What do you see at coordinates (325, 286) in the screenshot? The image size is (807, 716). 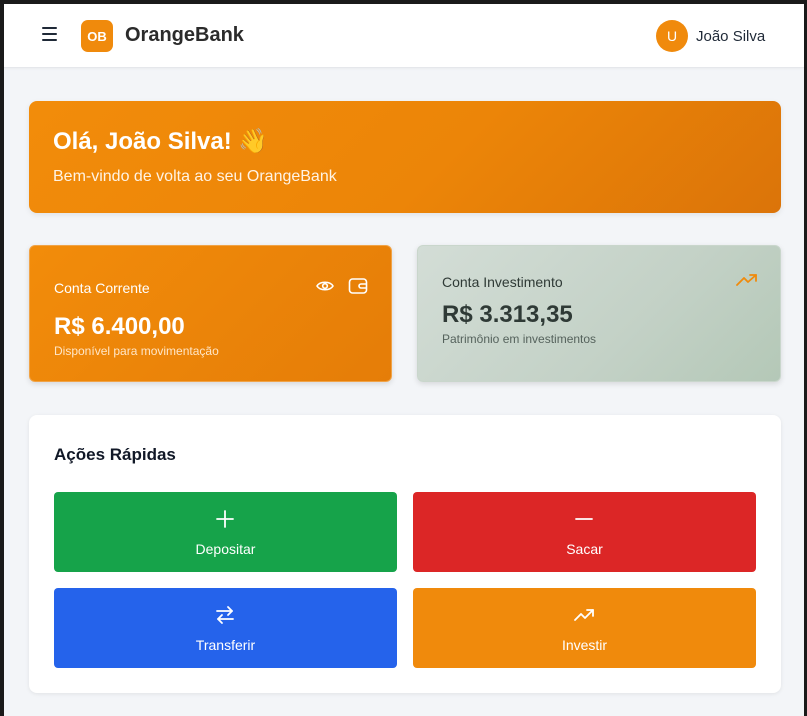 I see `eye-icon` at bounding box center [325, 286].